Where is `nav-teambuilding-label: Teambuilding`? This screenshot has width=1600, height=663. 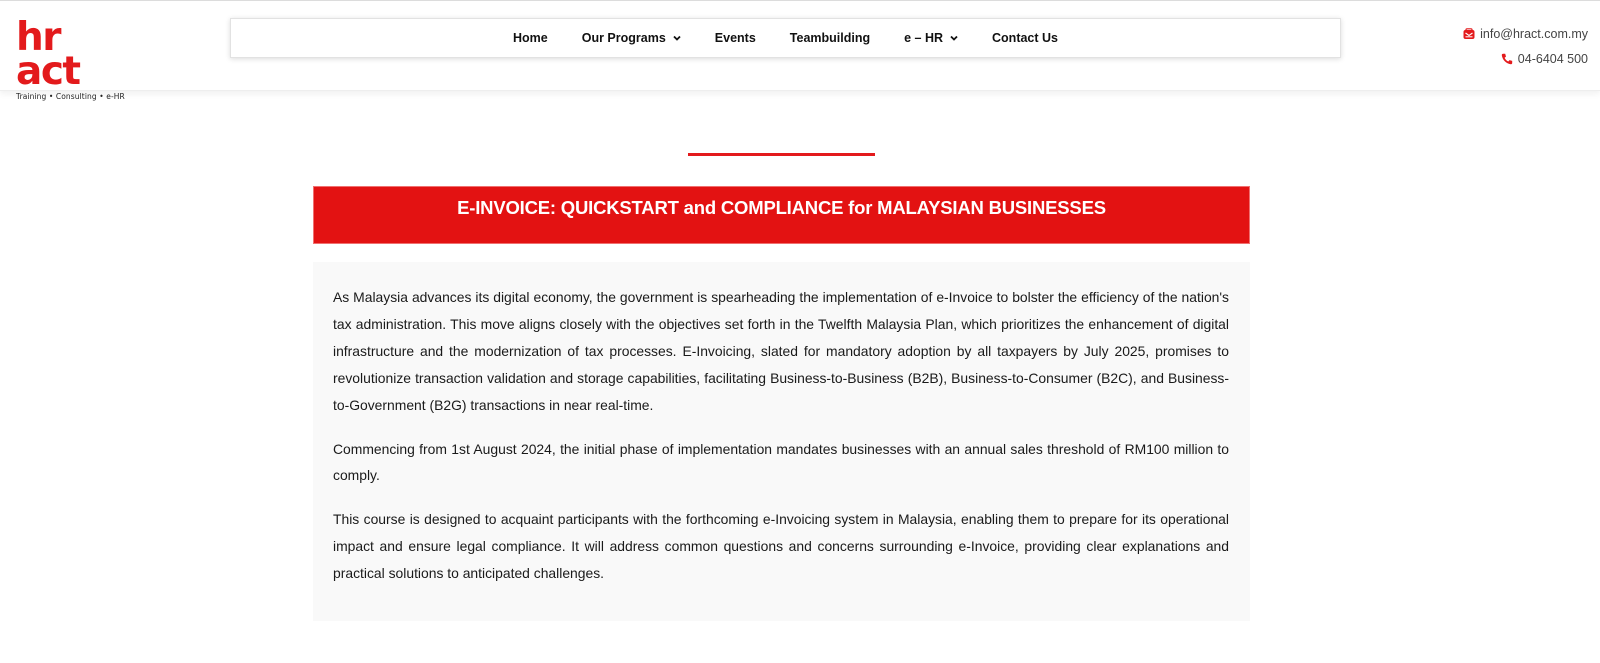 nav-teambuilding-label: Teambuilding is located at coordinates (830, 38).